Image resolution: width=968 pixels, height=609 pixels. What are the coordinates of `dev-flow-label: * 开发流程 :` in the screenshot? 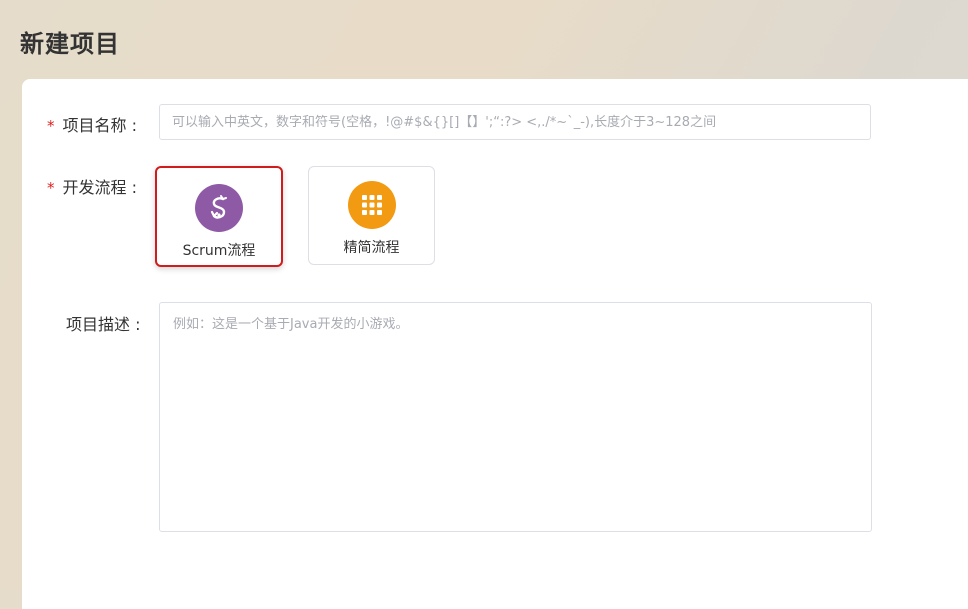 It's located at (92, 186).